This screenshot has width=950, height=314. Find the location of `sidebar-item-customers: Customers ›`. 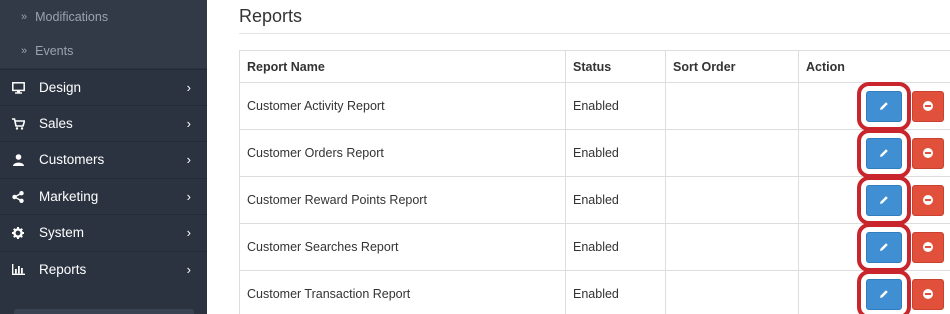

sidebar-item-customers: Customers › is located at coordinates (103, 159).